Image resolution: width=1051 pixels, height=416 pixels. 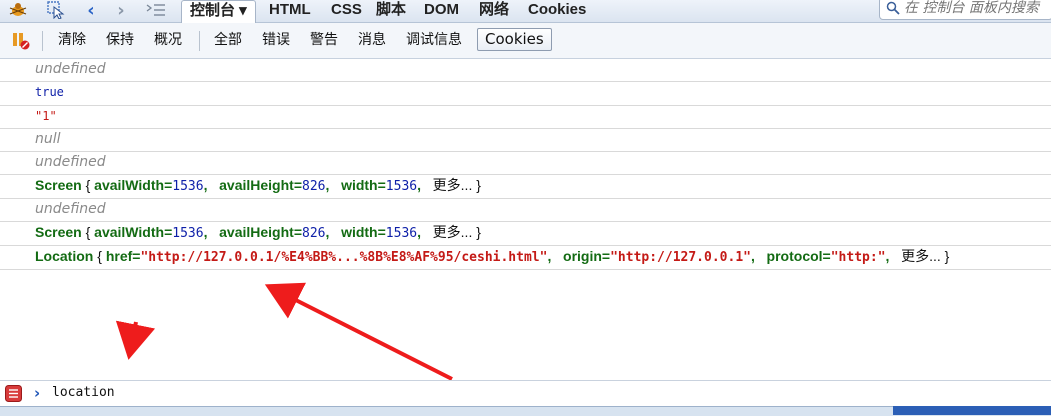 What do you see at coordinates (156, 10) in the screenshot?
I see `panel-list-icon` at bounding box center [156, 10].